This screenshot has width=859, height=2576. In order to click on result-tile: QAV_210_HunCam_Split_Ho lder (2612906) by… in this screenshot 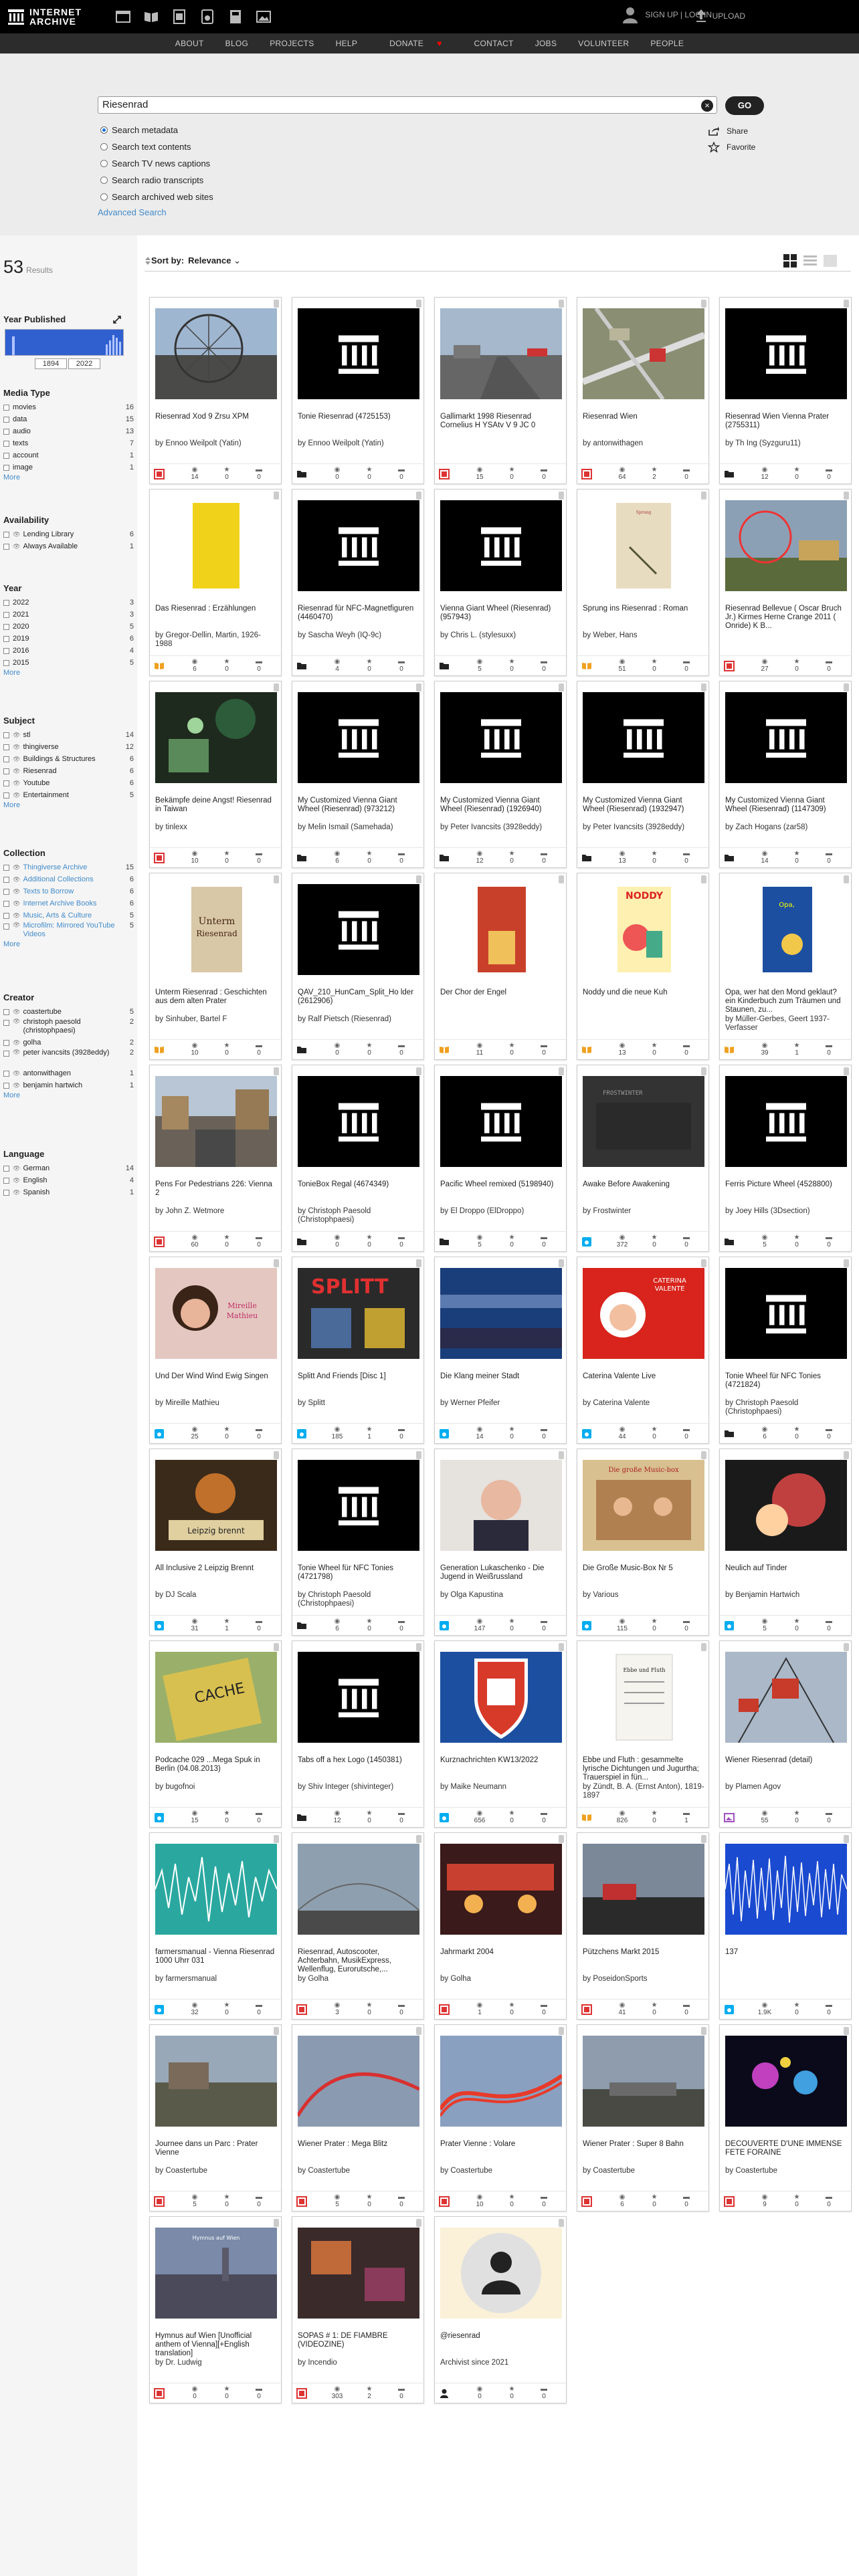, I will do `click(358, 966)`.